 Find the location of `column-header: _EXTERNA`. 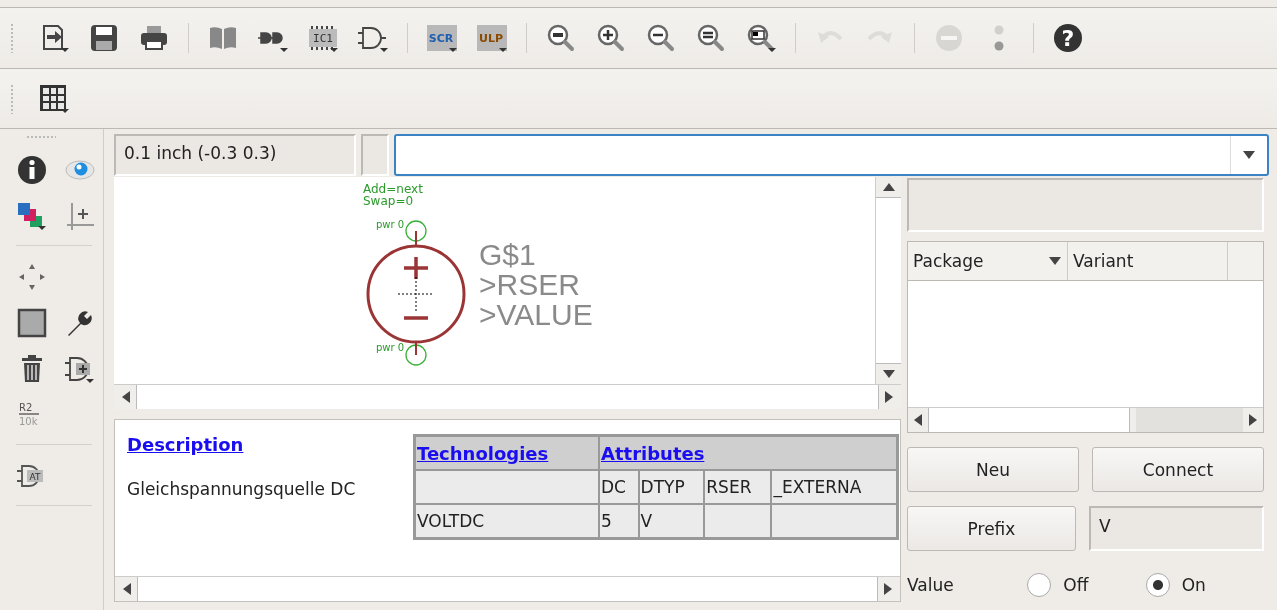

column-header: _EXTERNA is located at coordinates (834, 487).